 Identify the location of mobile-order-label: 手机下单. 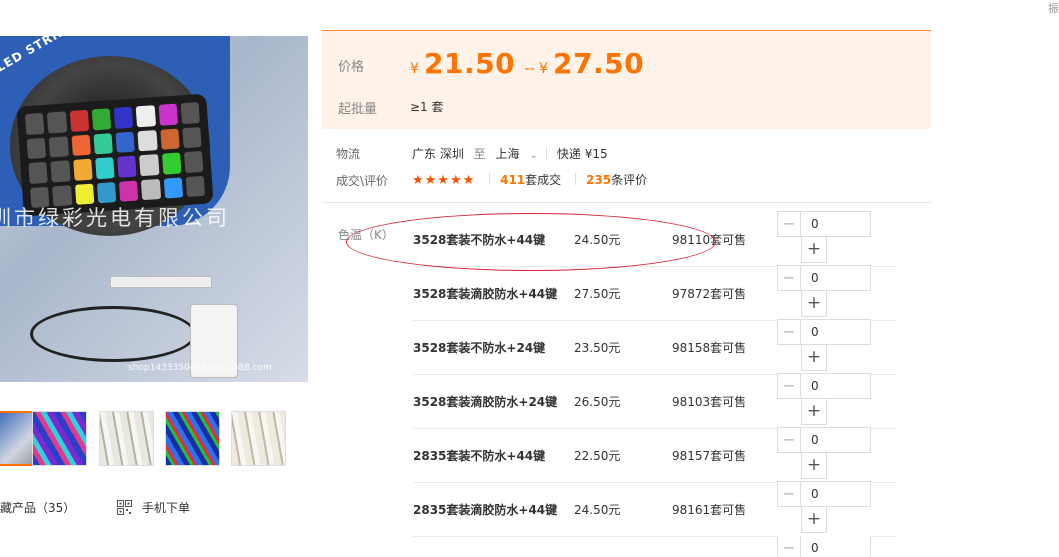
(166, 508).